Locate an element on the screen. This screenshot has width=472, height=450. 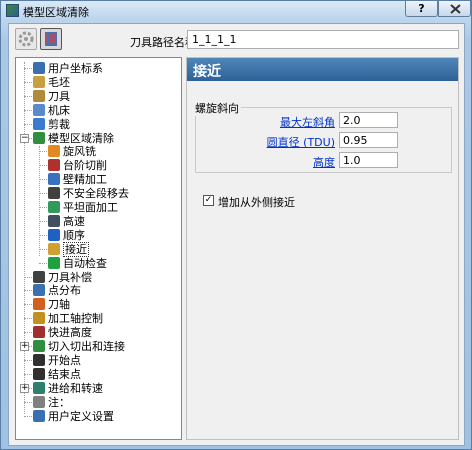
help-button: ? is located at coordinates (421, 9).